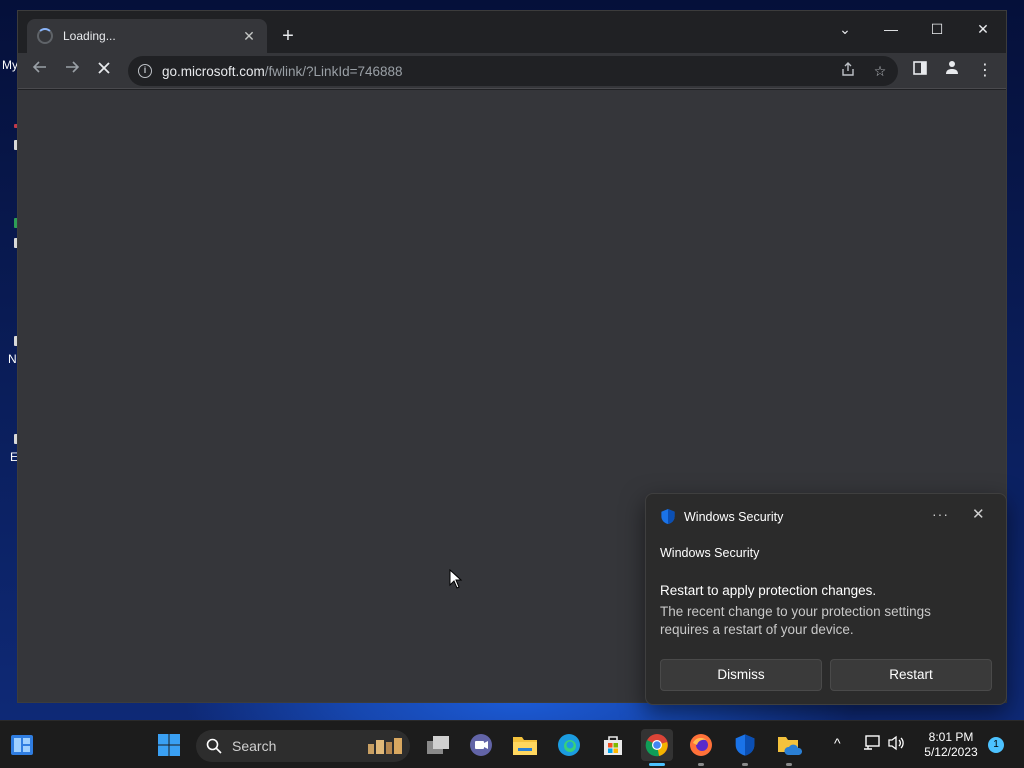  I want to click on bookmark-star-icon: ☆, so click(880, 71).